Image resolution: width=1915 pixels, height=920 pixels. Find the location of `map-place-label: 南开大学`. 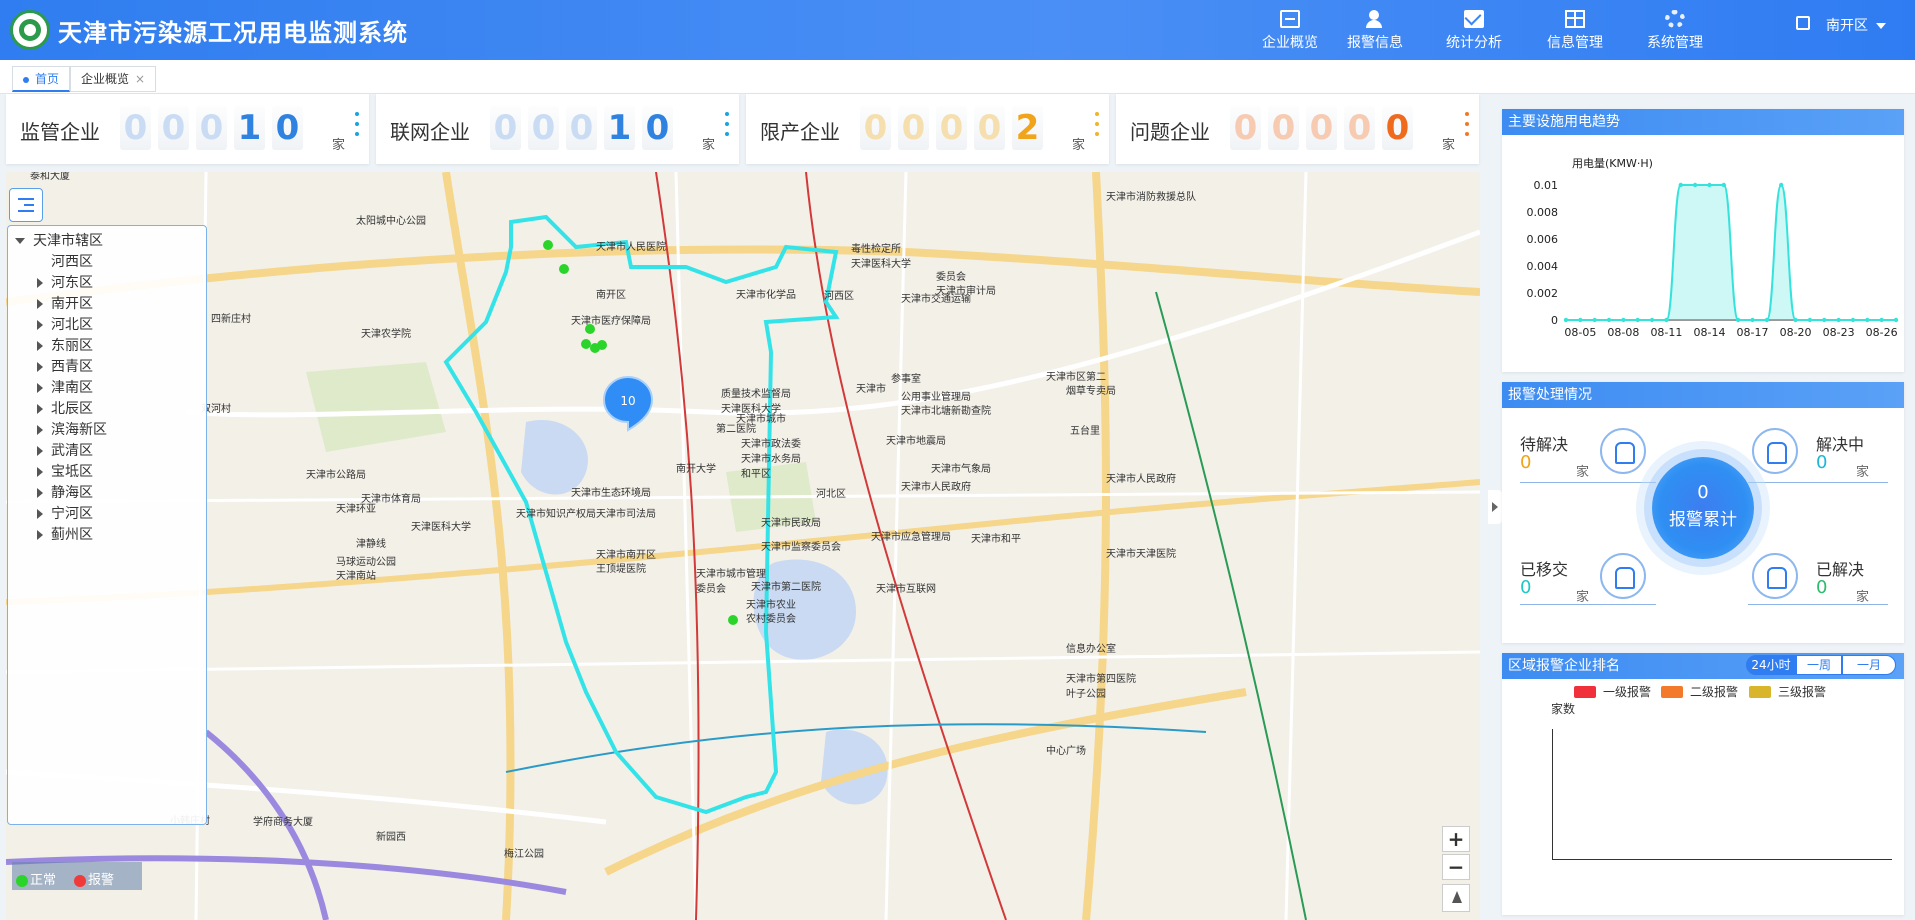

map-place-label: 南开大学 is located at coordinates (696, 468).